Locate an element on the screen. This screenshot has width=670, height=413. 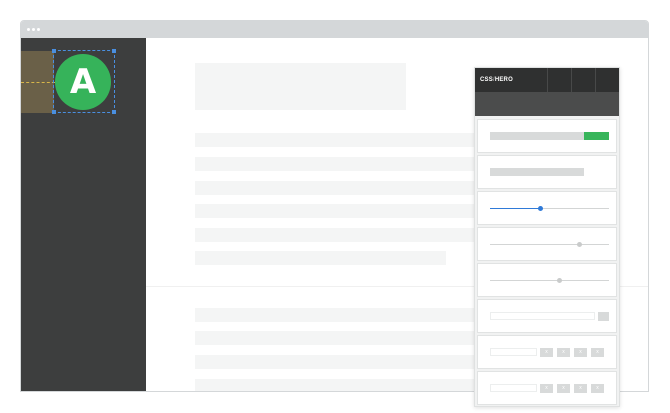
text-value-bar is located at coordinates (537, 172).